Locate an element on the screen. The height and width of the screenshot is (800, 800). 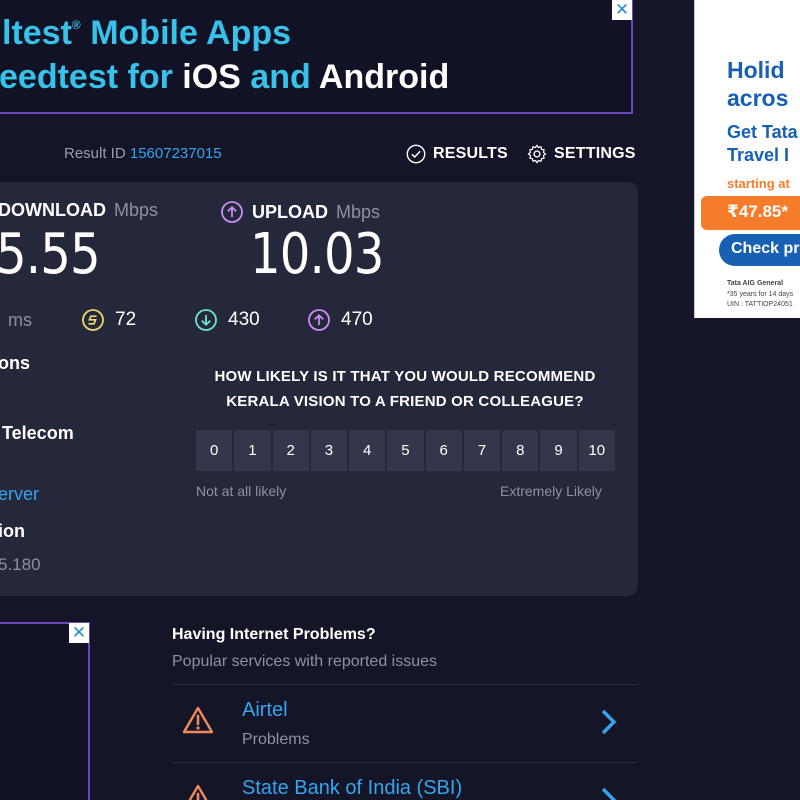
scale-option-6: 6 is located at coordinates (443, 450).